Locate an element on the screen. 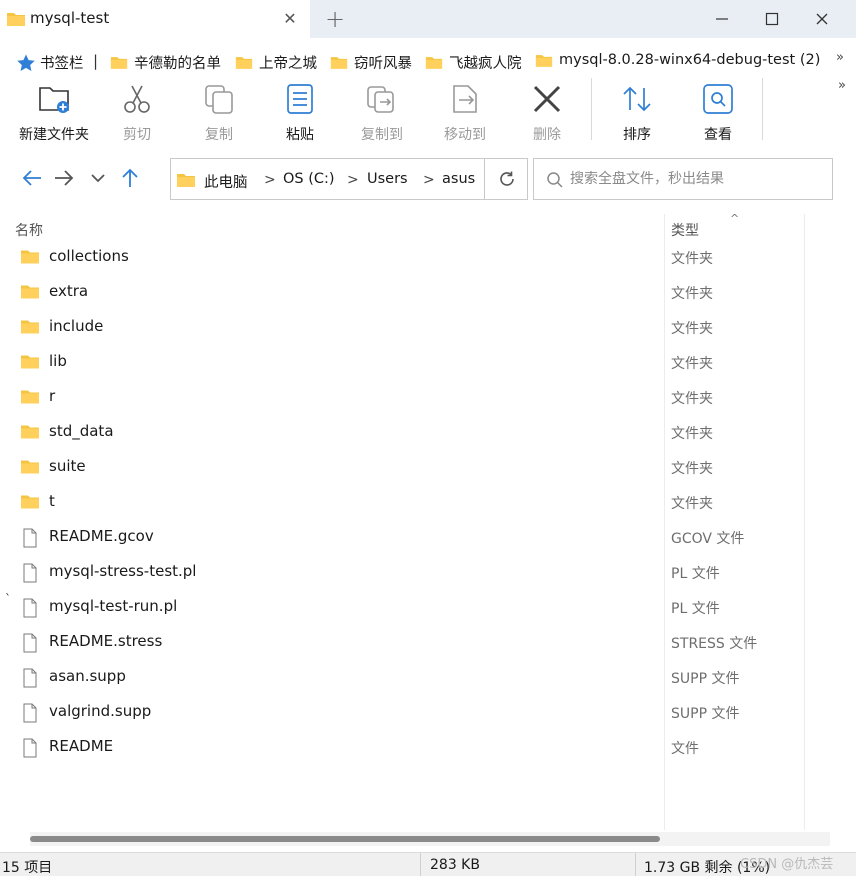 The height and width of the screenshot is (876, 856). scrollbar-thumb is located at coordinates (345, 839).